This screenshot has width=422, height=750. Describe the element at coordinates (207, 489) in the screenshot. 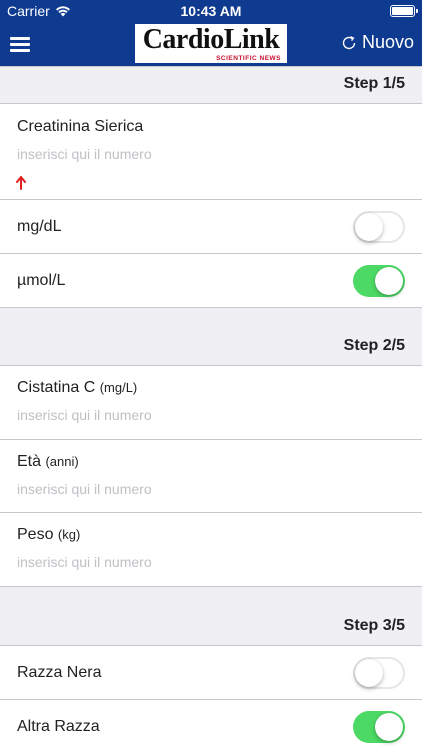

I see `age-input` at that location.